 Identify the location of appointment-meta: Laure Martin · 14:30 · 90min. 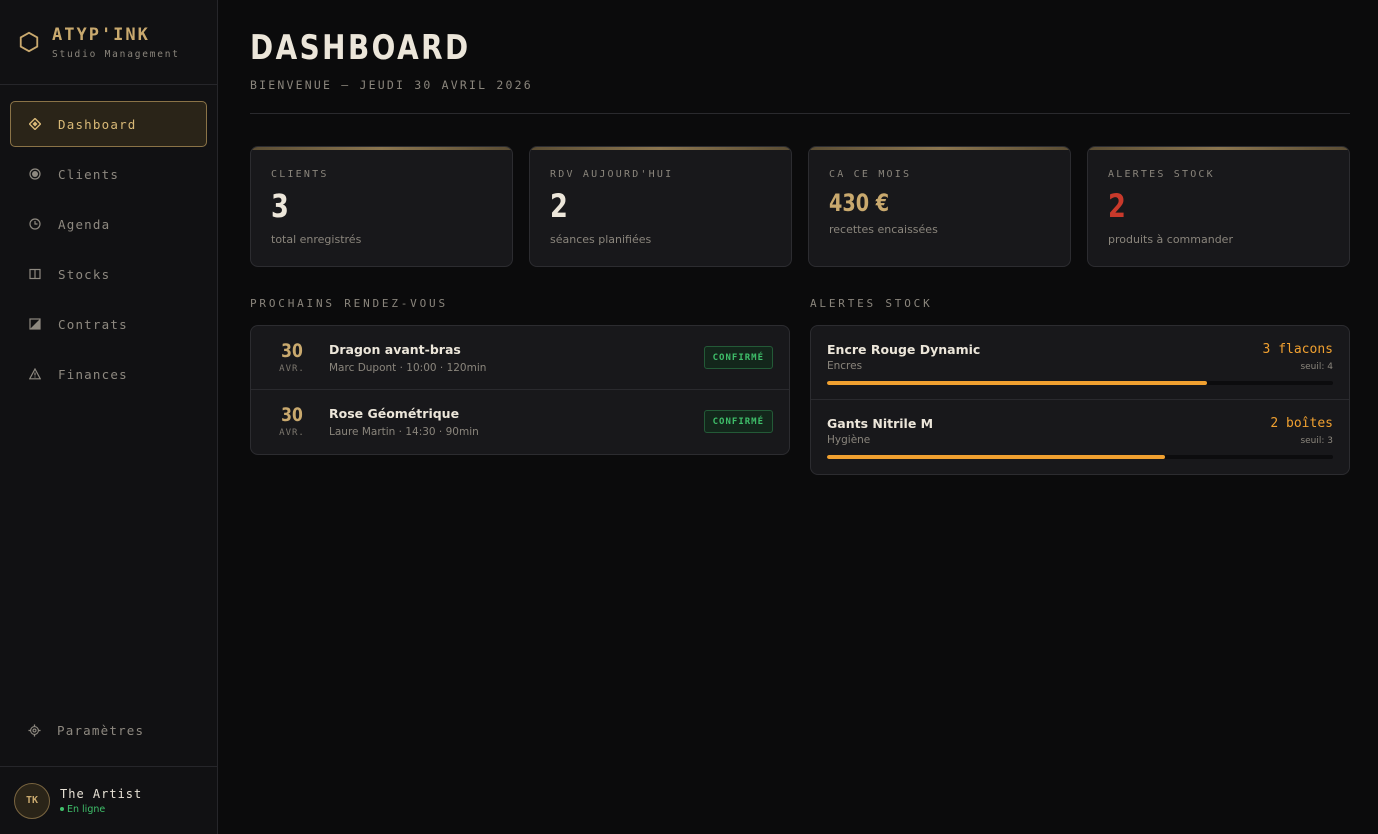
(404, 432).